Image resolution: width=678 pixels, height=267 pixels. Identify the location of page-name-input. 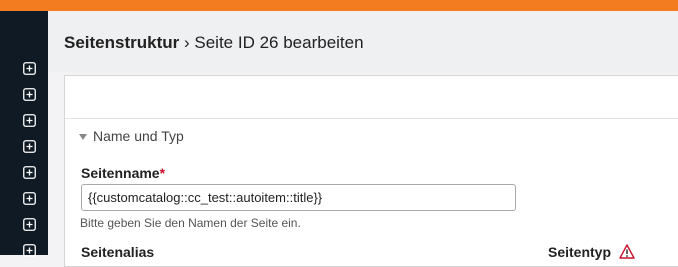
(298, 197).